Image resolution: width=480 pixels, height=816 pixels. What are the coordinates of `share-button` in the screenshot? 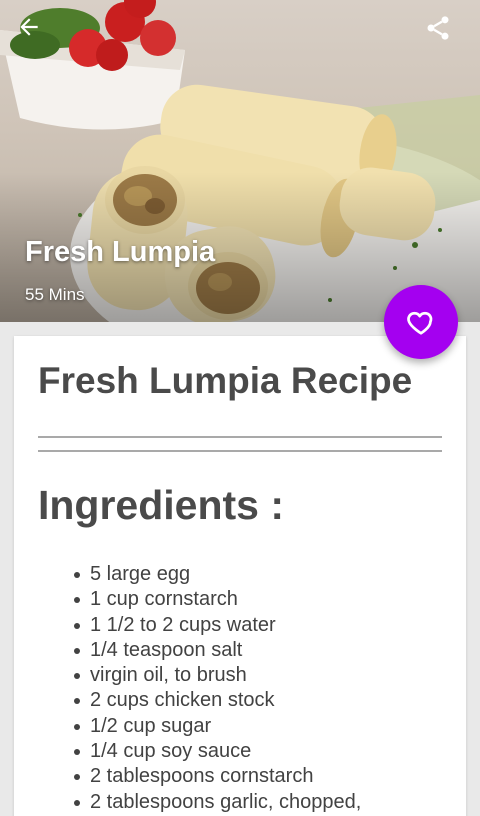 It's located at (444, 34).